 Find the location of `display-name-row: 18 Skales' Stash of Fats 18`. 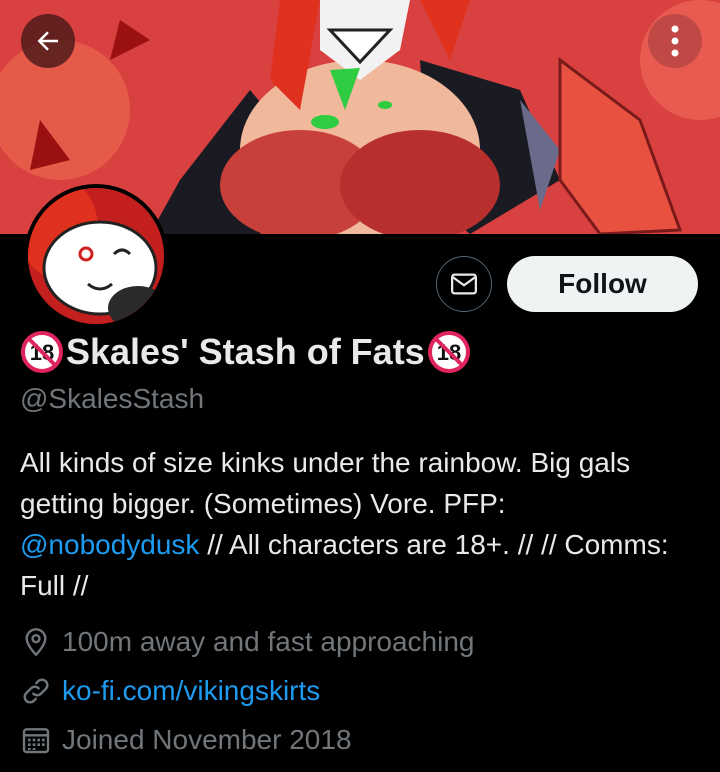

display-name-row: 18 Skales' Stash of Fats 18 is located at coordinates (245, 352).